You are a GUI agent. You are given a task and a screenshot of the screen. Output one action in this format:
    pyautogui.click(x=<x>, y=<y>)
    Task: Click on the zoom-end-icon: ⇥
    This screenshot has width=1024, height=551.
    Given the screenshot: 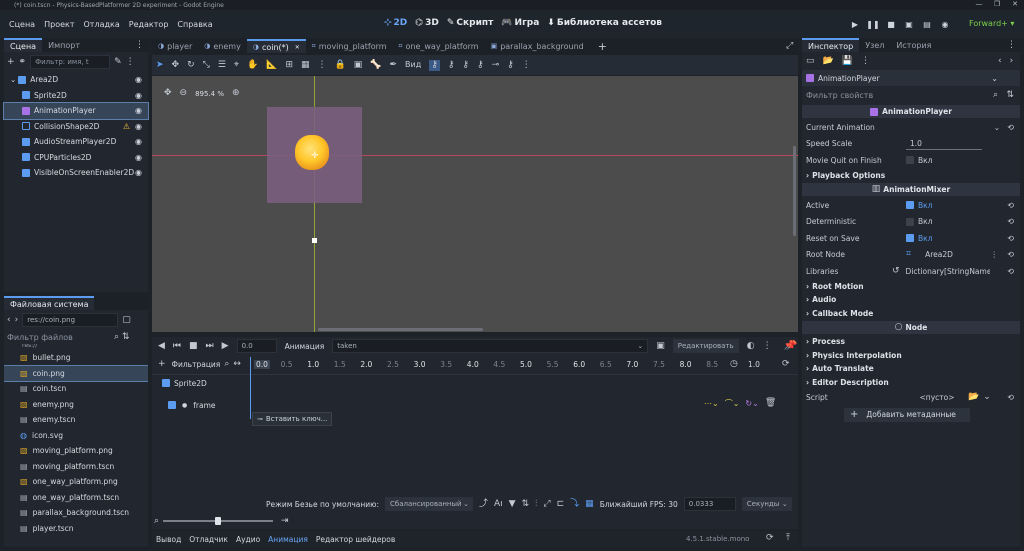 What is the action you would take?
    pyautogui.click(x=285, y=521)
    